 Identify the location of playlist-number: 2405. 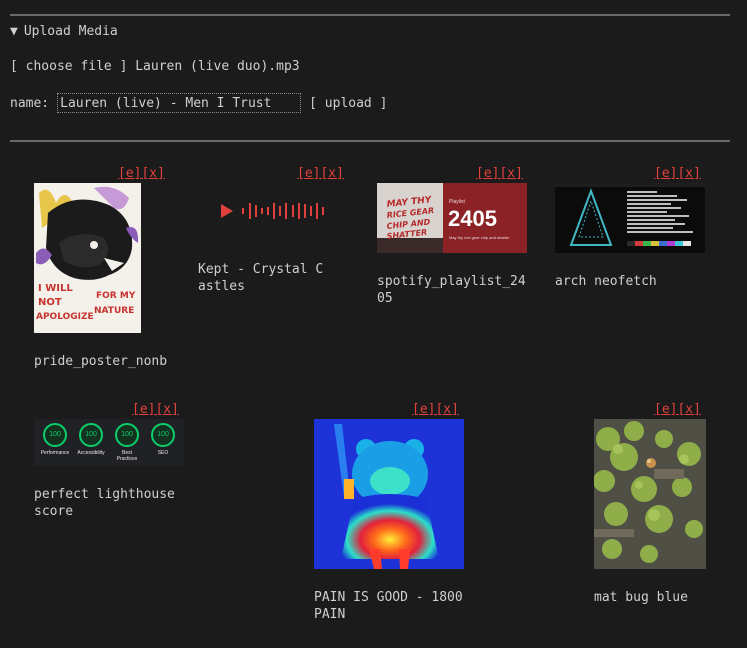
(472, 218).